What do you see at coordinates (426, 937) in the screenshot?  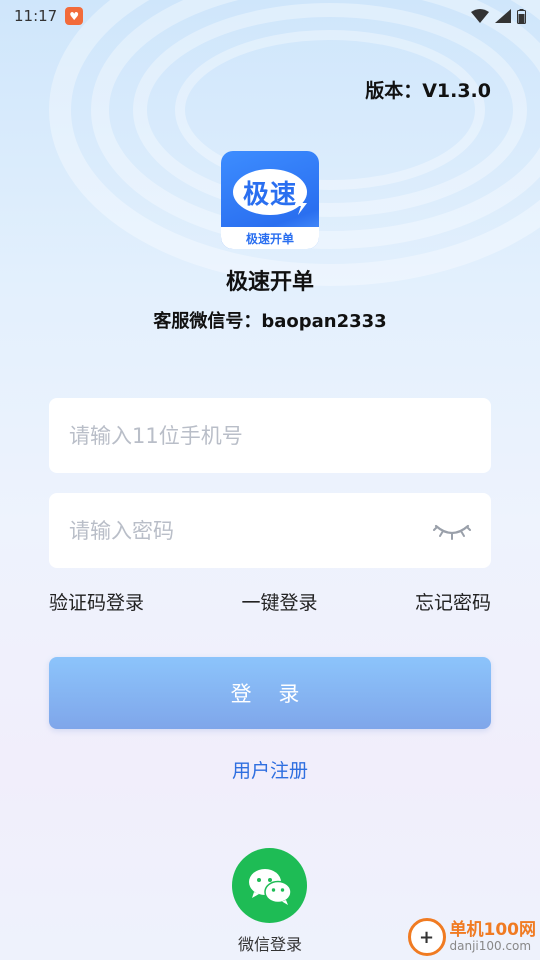 I see `watermark-logo-icon: +` at bounding box center [426, 937].